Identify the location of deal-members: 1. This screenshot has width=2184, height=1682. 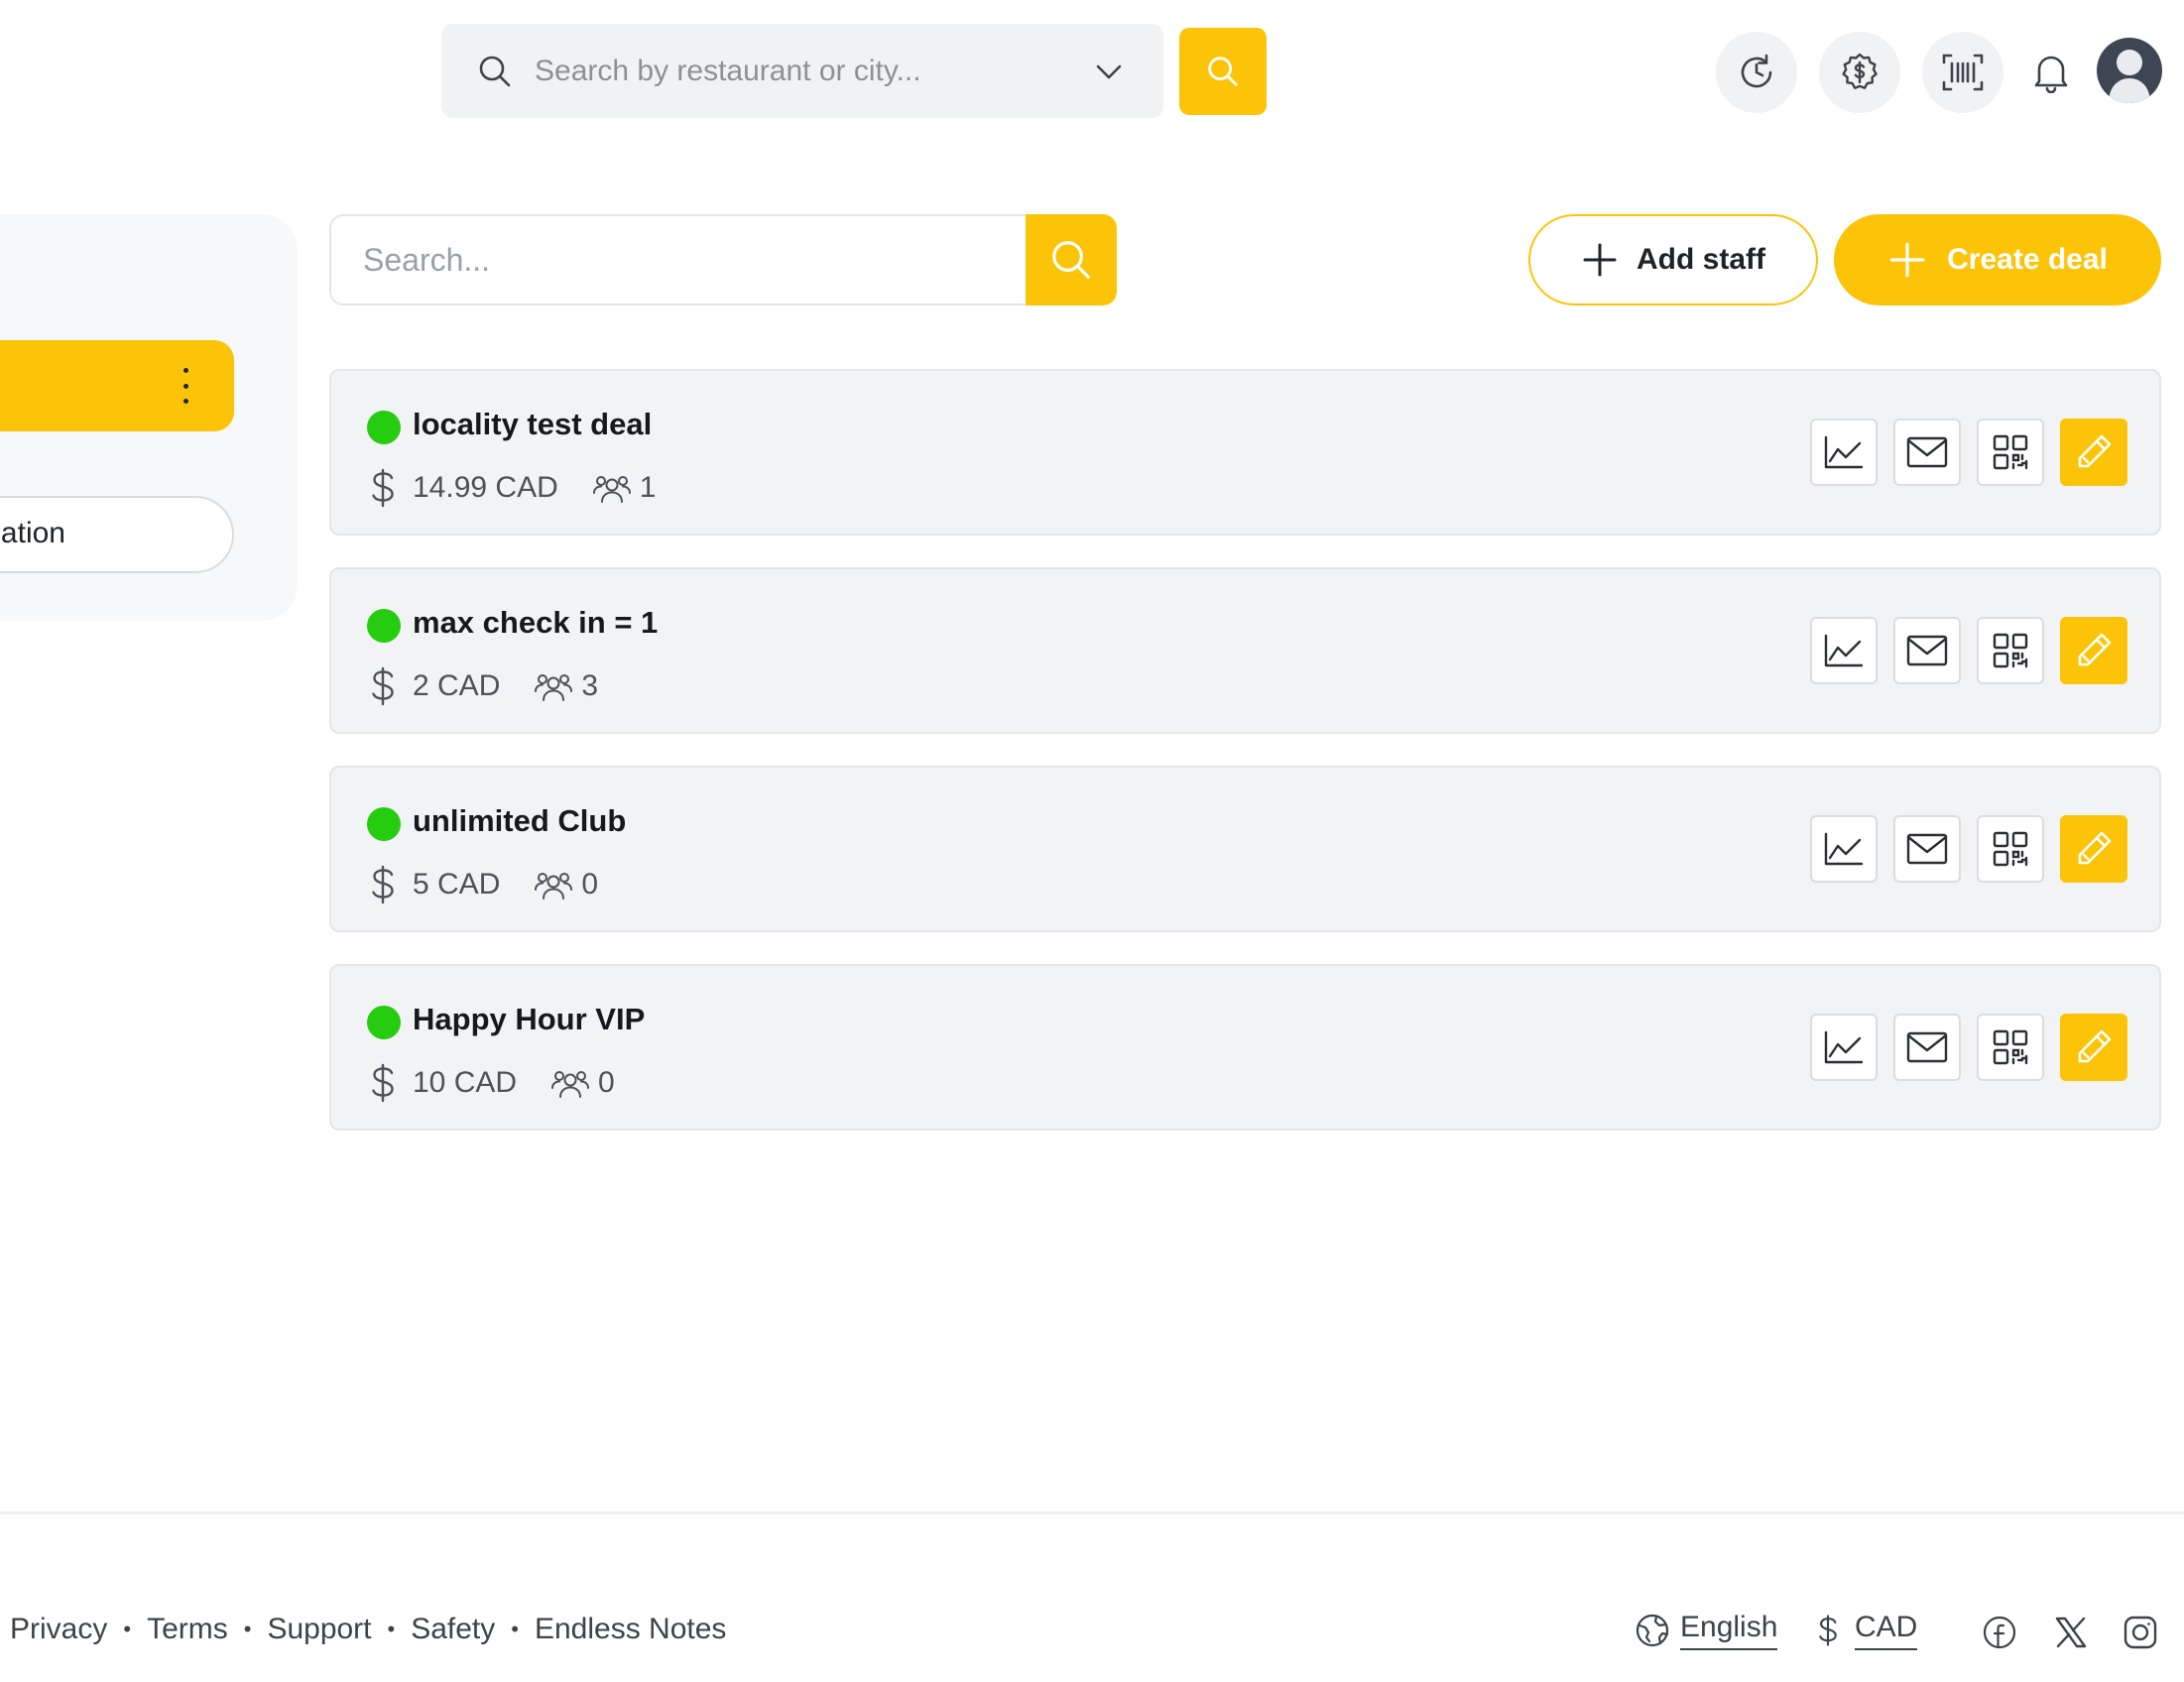
(648, 487).